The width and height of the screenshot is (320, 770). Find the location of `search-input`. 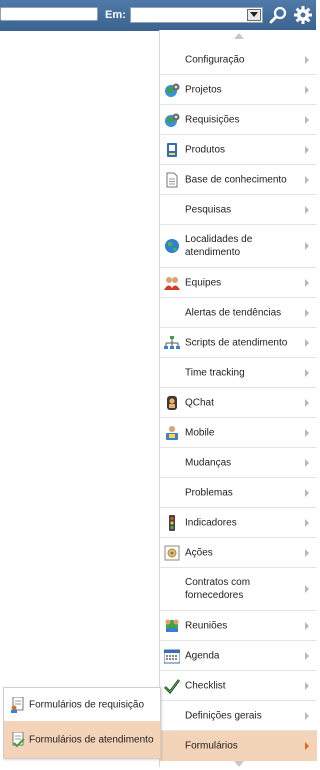

search-input is located at coordinates (49, 14).